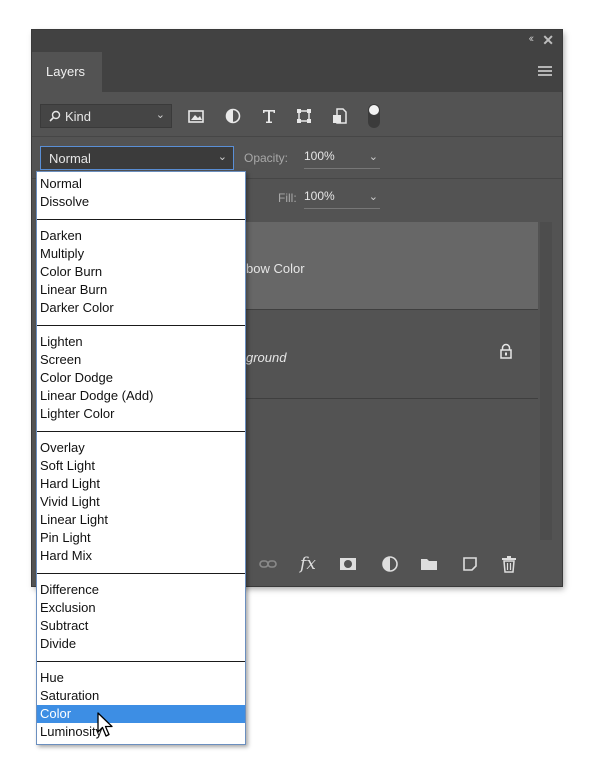 This screenshot has height=759, width=590. I want to click on mouse-cursor-icon, so click(105, 724).